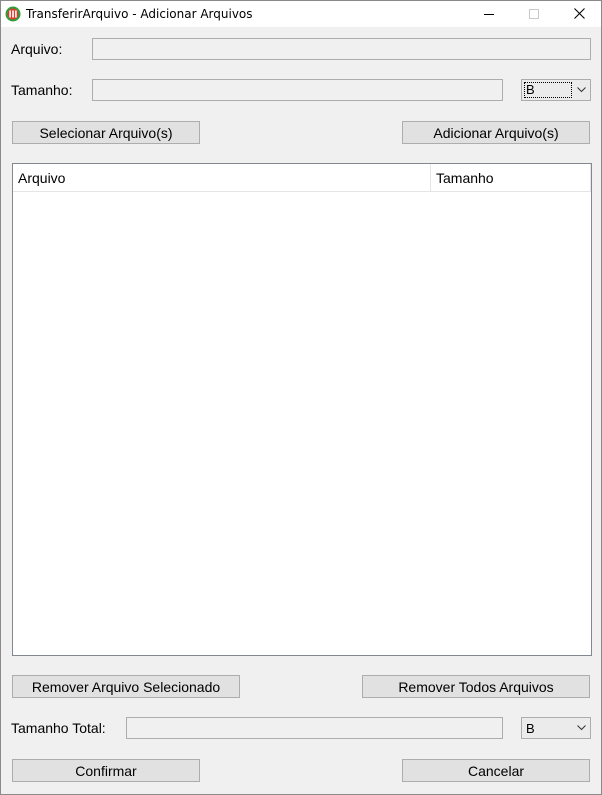  Describe the element at coordinates (126, 686) in the screenshot. I see `remove-selected-button: Remover Arquivo Selecionado` at that location.